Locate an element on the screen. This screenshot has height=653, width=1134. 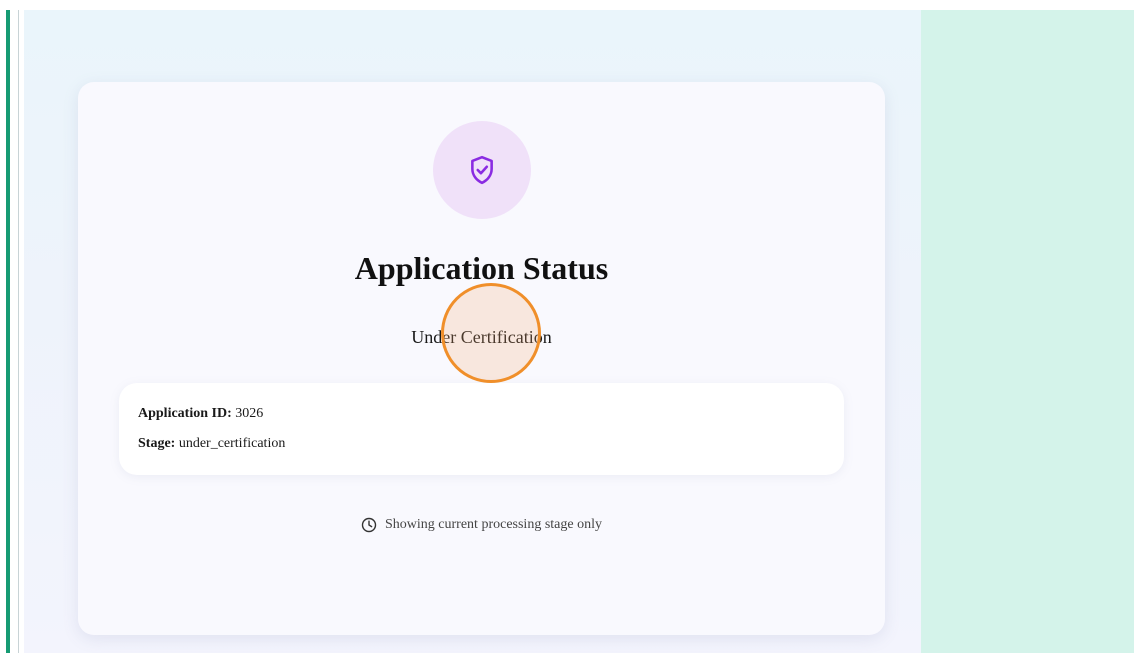
application-id-value: 3026 is located at coordinates (249, 413).